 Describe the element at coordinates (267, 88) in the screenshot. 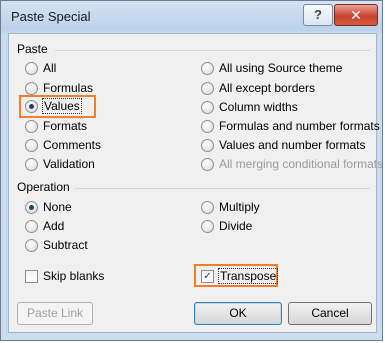

I see `option-label: All except borders` at that location.